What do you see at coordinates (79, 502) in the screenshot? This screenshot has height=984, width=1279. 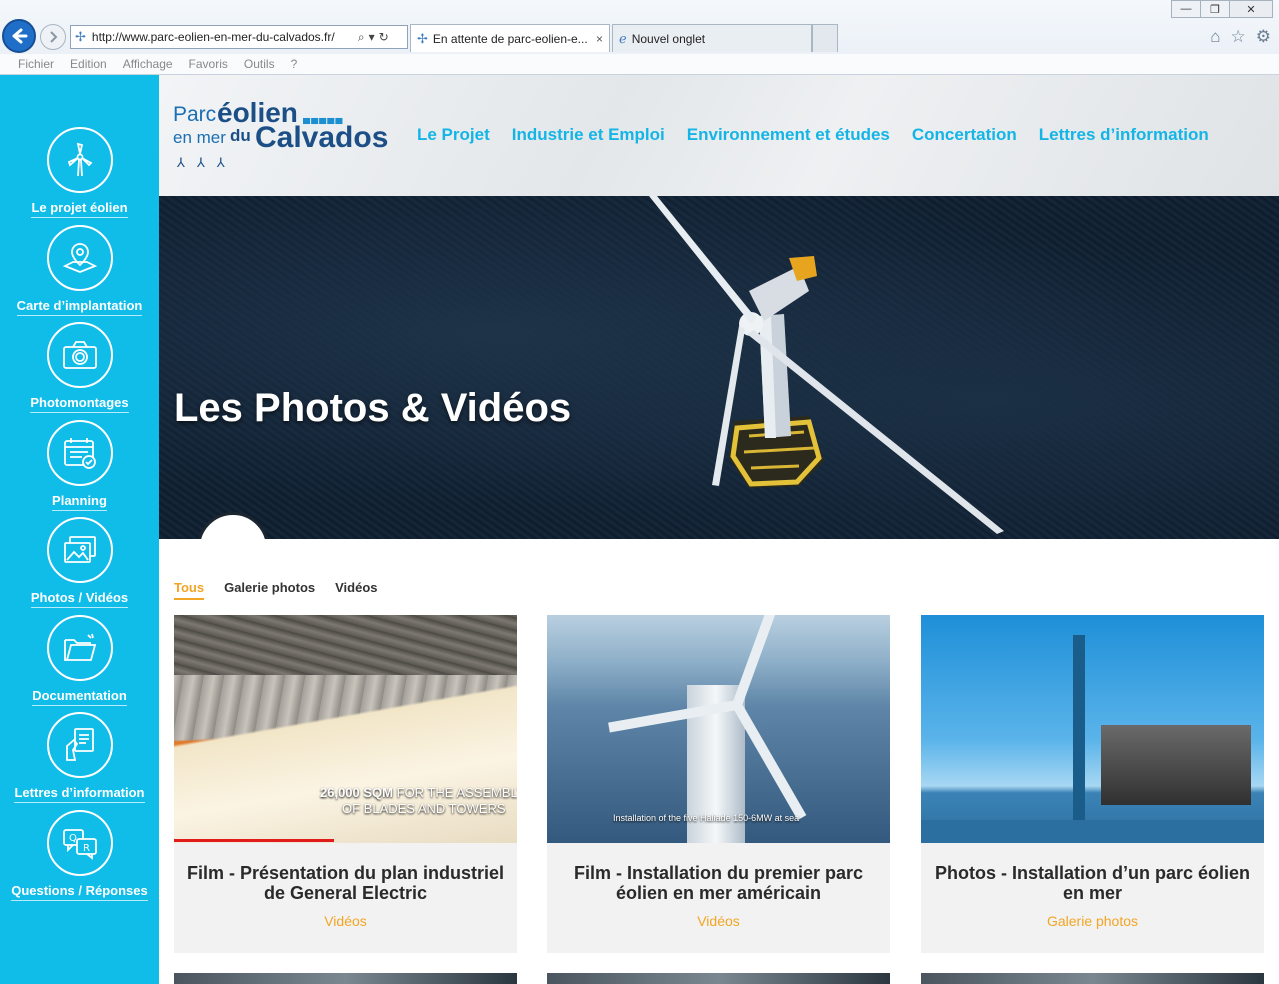 I see `sidebar-label: Planning` at bounding box center [79, 502].